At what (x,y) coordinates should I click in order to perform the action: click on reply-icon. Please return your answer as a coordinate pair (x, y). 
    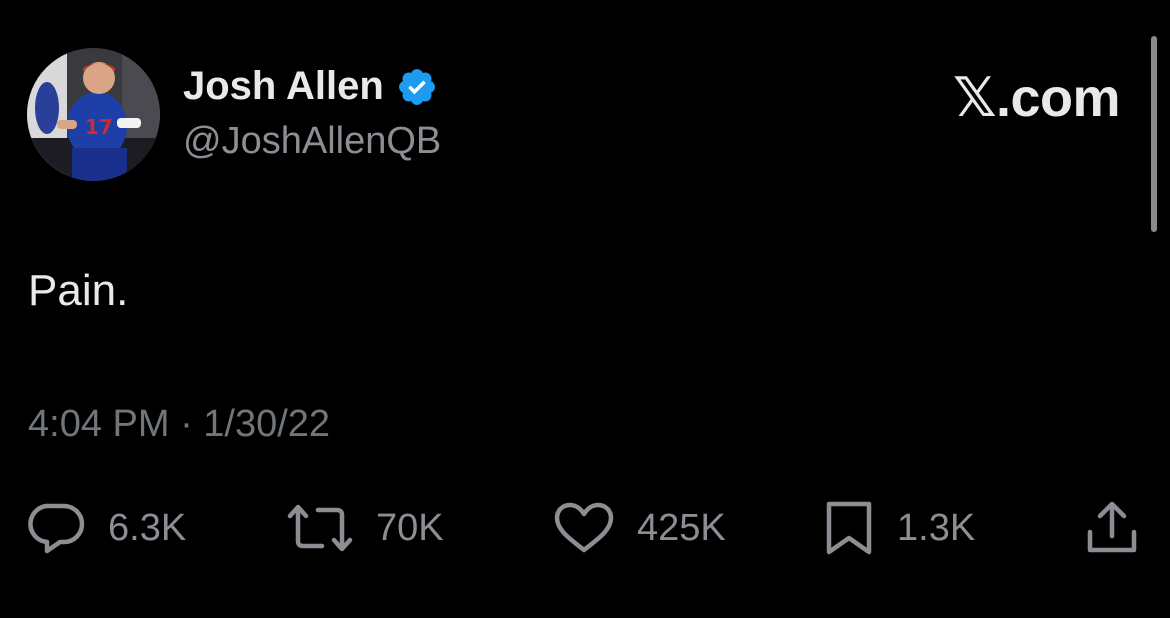
    Looking at the image, I should click on (56, 528).